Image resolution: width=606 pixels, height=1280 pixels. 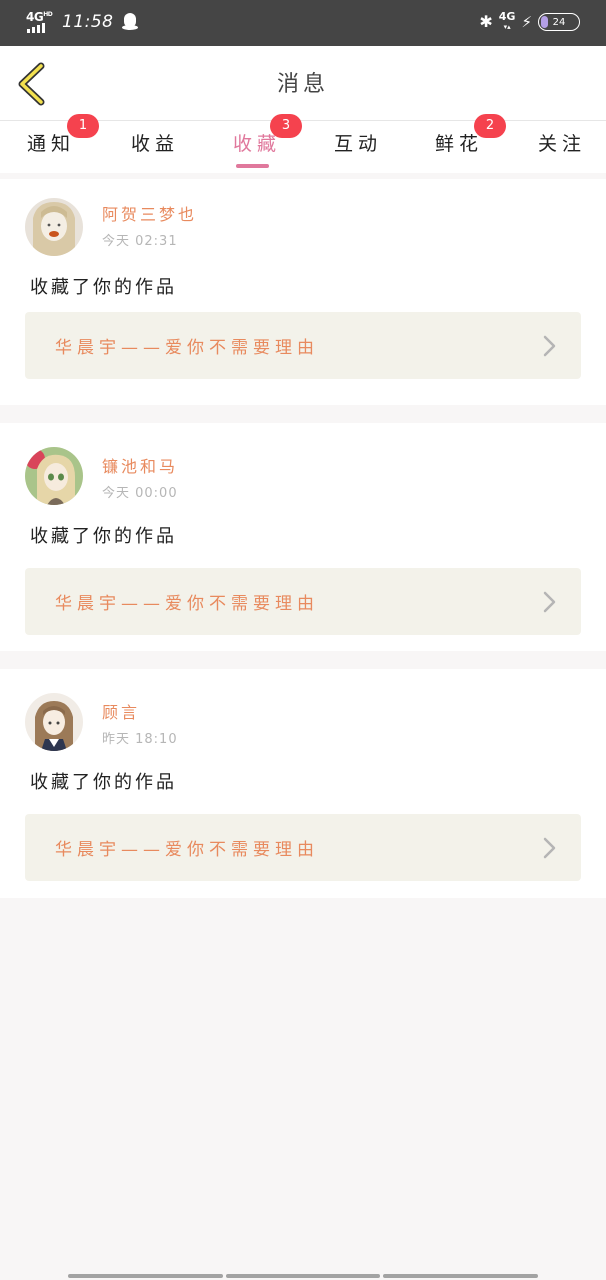 I want to click on signal-icon: 4GHD, so click(x=40, y=21).